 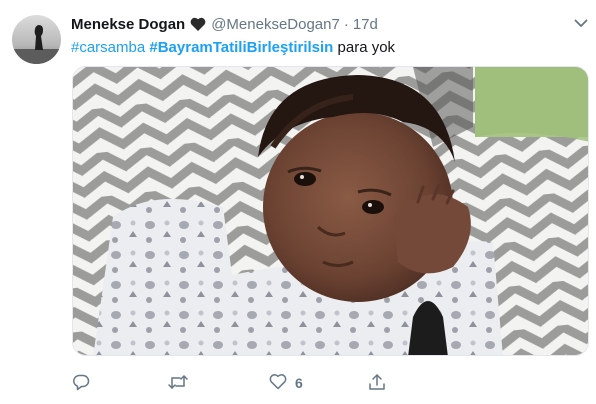 I want to click on retweet-button, so click(x=182, y=383).